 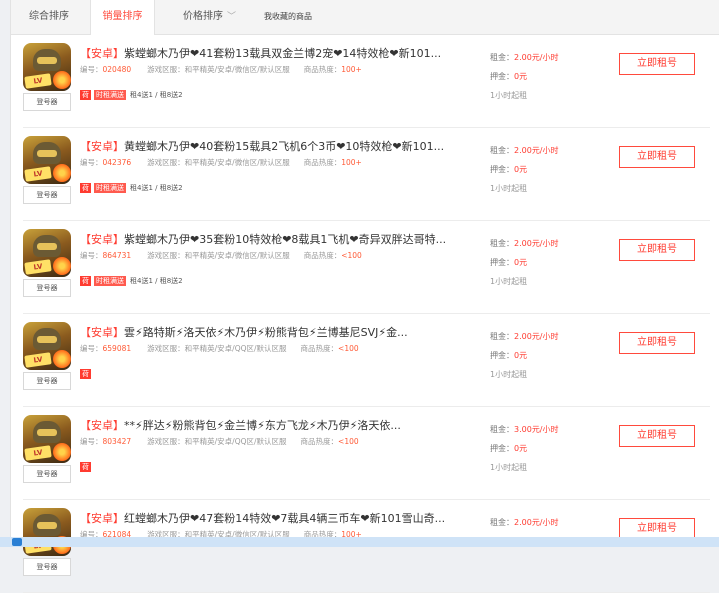 What do you see at coordinates (17, 542) in the screenshot?
I see `app-icon` at bounding box center [17, 542].